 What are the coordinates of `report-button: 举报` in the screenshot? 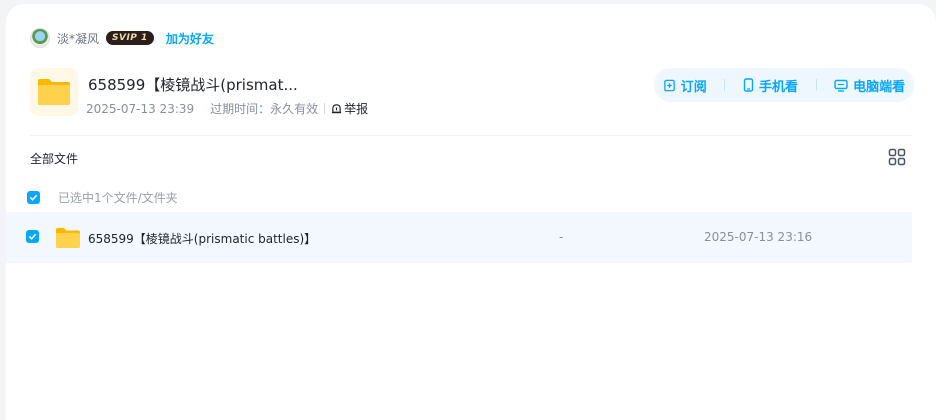 It's located at (349, 108).